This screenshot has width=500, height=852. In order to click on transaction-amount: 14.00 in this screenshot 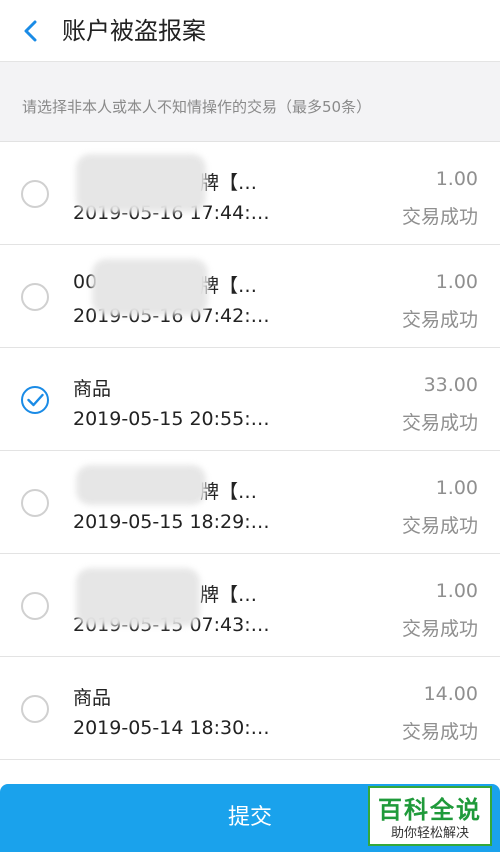, I will do `click(450, 694)`.